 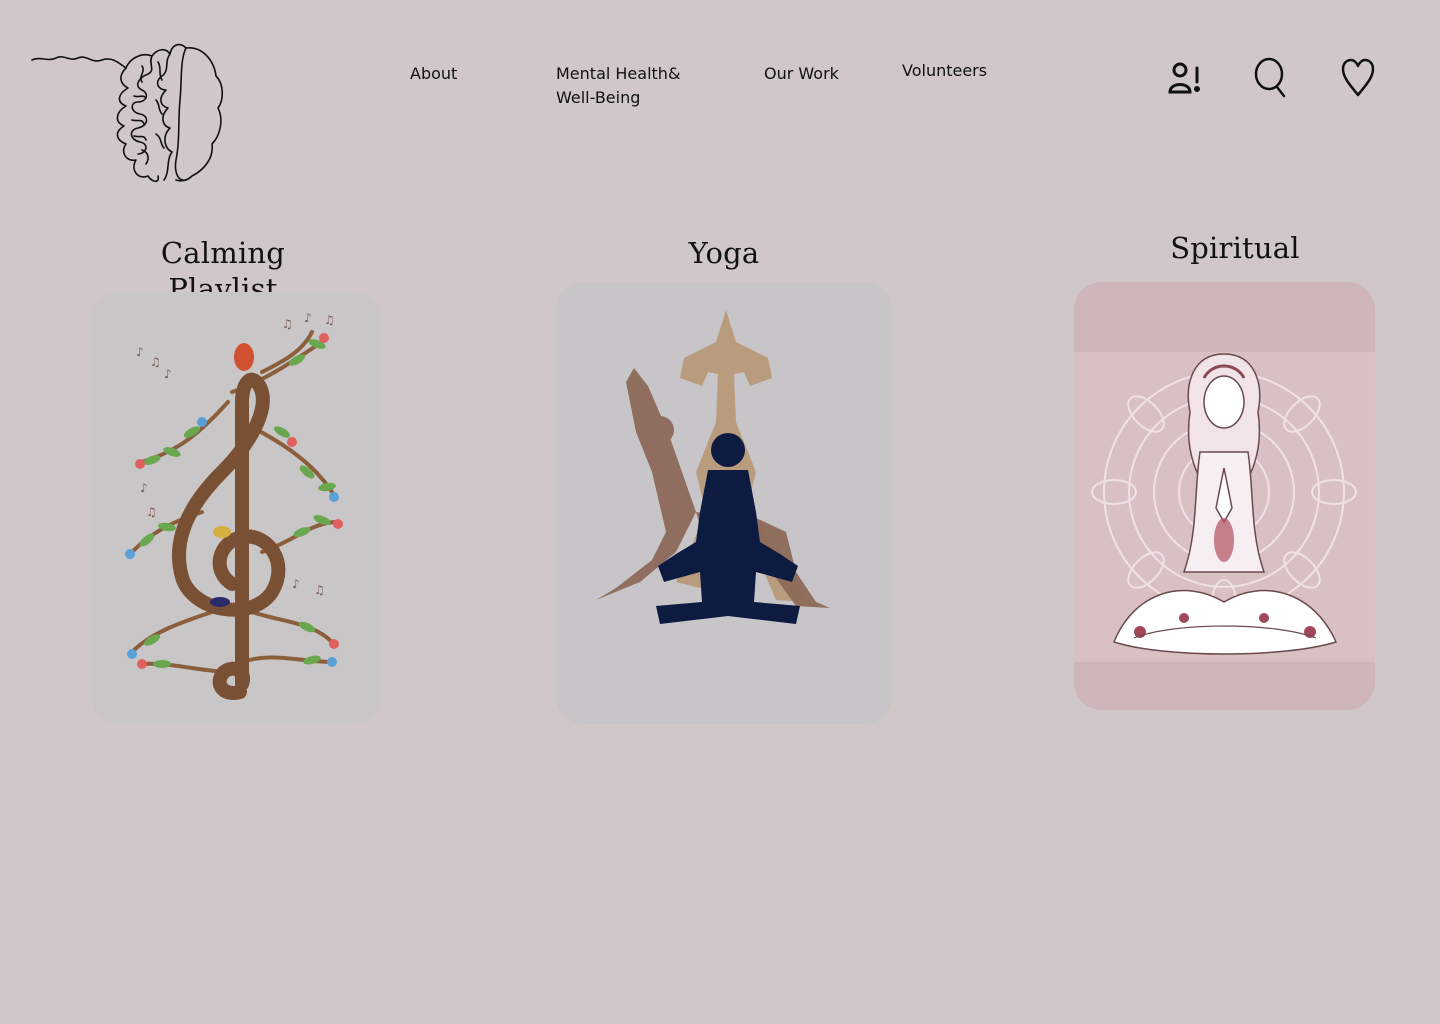 I want to click on nav-about: About, so click(x=433, y=74).